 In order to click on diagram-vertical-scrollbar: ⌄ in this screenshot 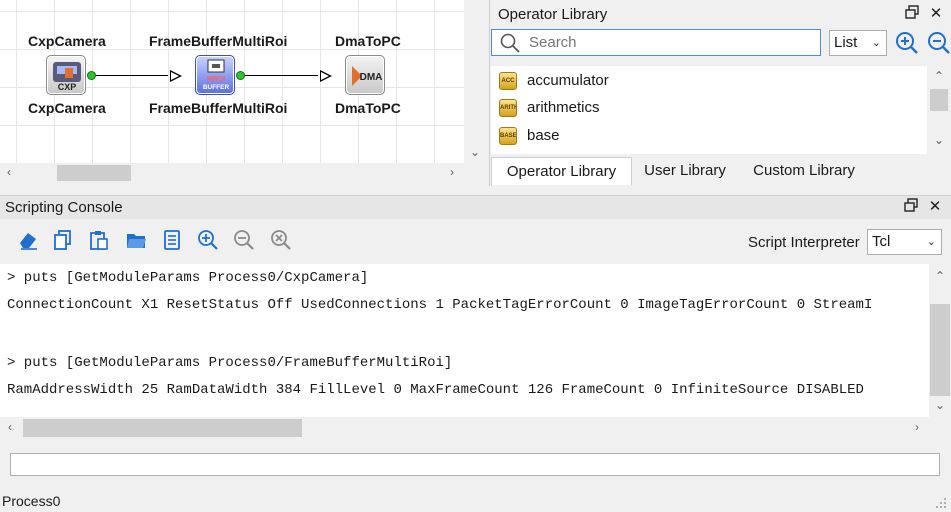, I will do `click(475, 81)`.